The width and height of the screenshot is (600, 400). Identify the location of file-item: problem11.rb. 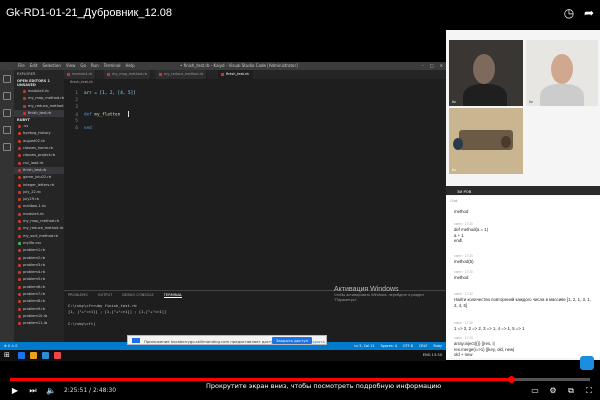
(39, 323).